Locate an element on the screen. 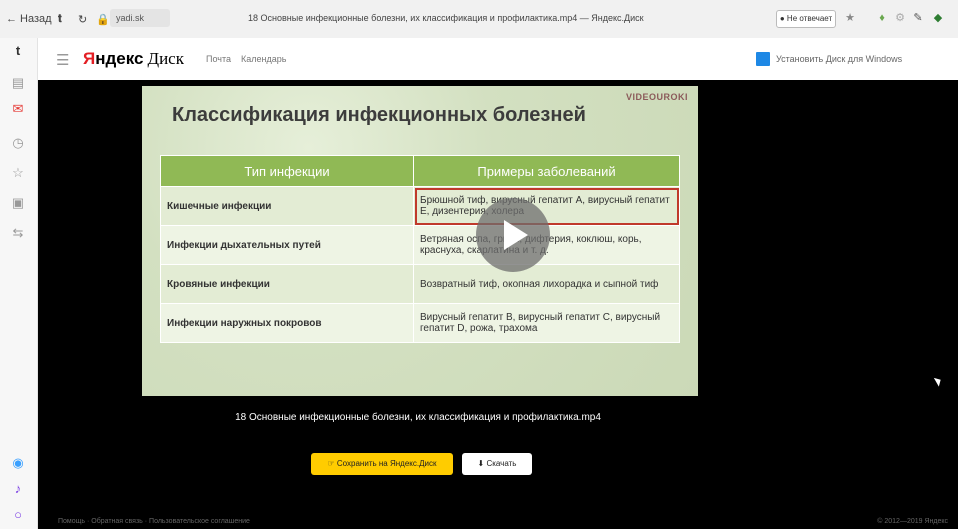  extension-icon: ♦ is located at coordinates (882, 18).